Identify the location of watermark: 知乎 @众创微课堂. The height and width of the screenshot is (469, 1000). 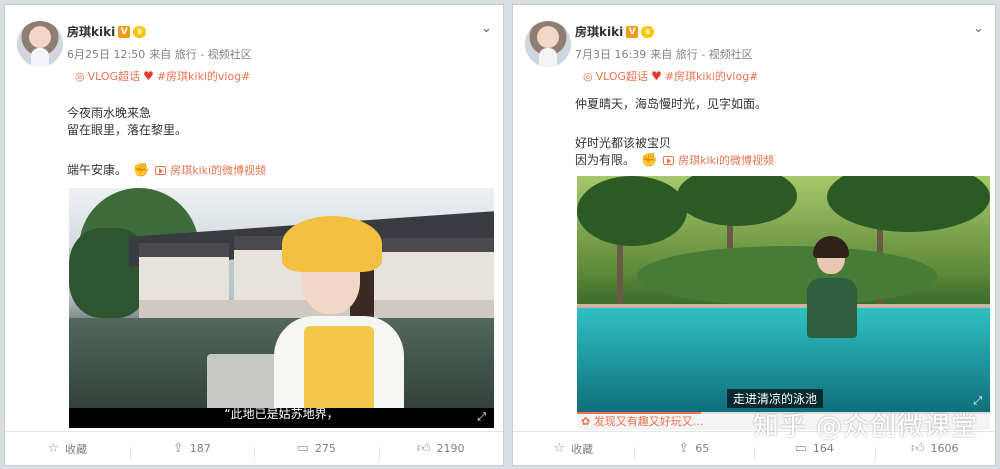
(865, 427).